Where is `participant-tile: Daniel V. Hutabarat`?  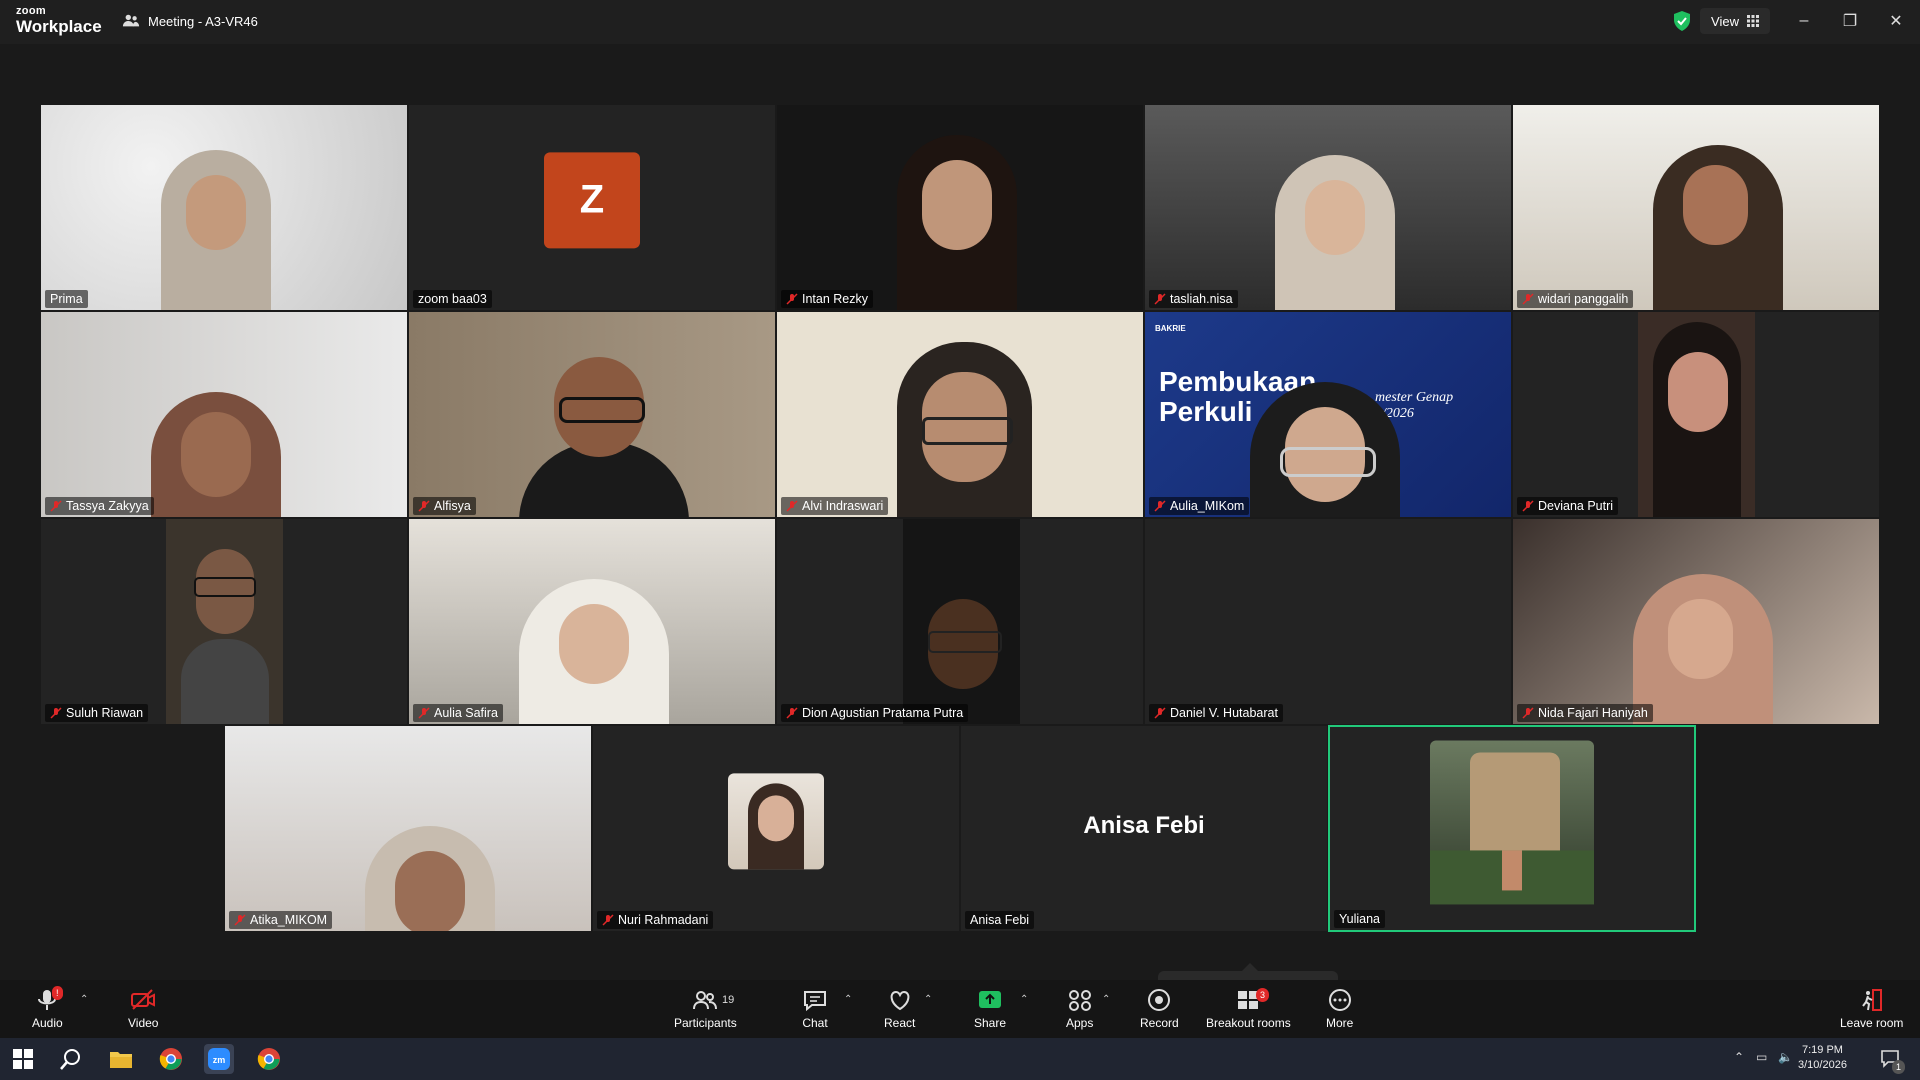
participant-tile: Daniel V. Hutabarat is located at coordinates (1328, 621).